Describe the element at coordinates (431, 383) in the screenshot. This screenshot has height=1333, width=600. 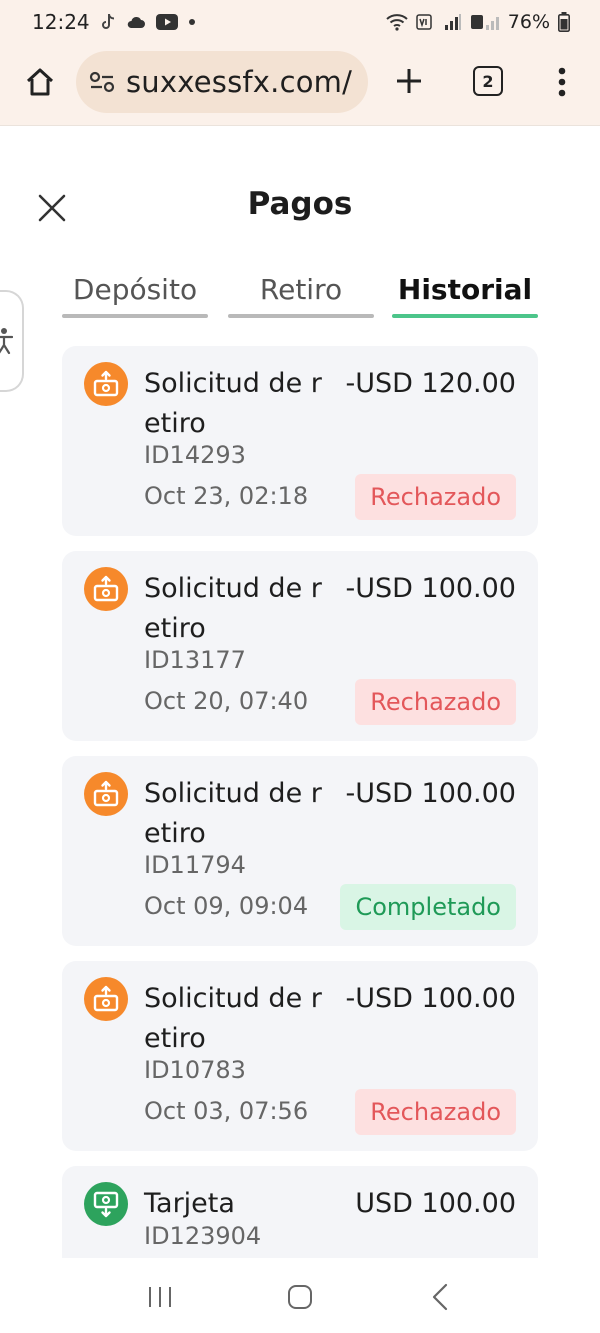
I see `transaction-amount: -USD 120.00` at that location.